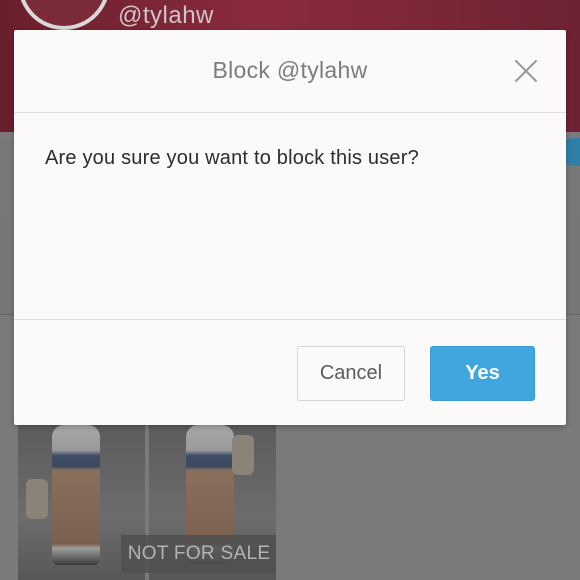 The image size is (580, 580). What do you see at coordinates (166, 15) in the screenshot?
I see `profile-username: @tylahw` at bounding box center [166, 15].